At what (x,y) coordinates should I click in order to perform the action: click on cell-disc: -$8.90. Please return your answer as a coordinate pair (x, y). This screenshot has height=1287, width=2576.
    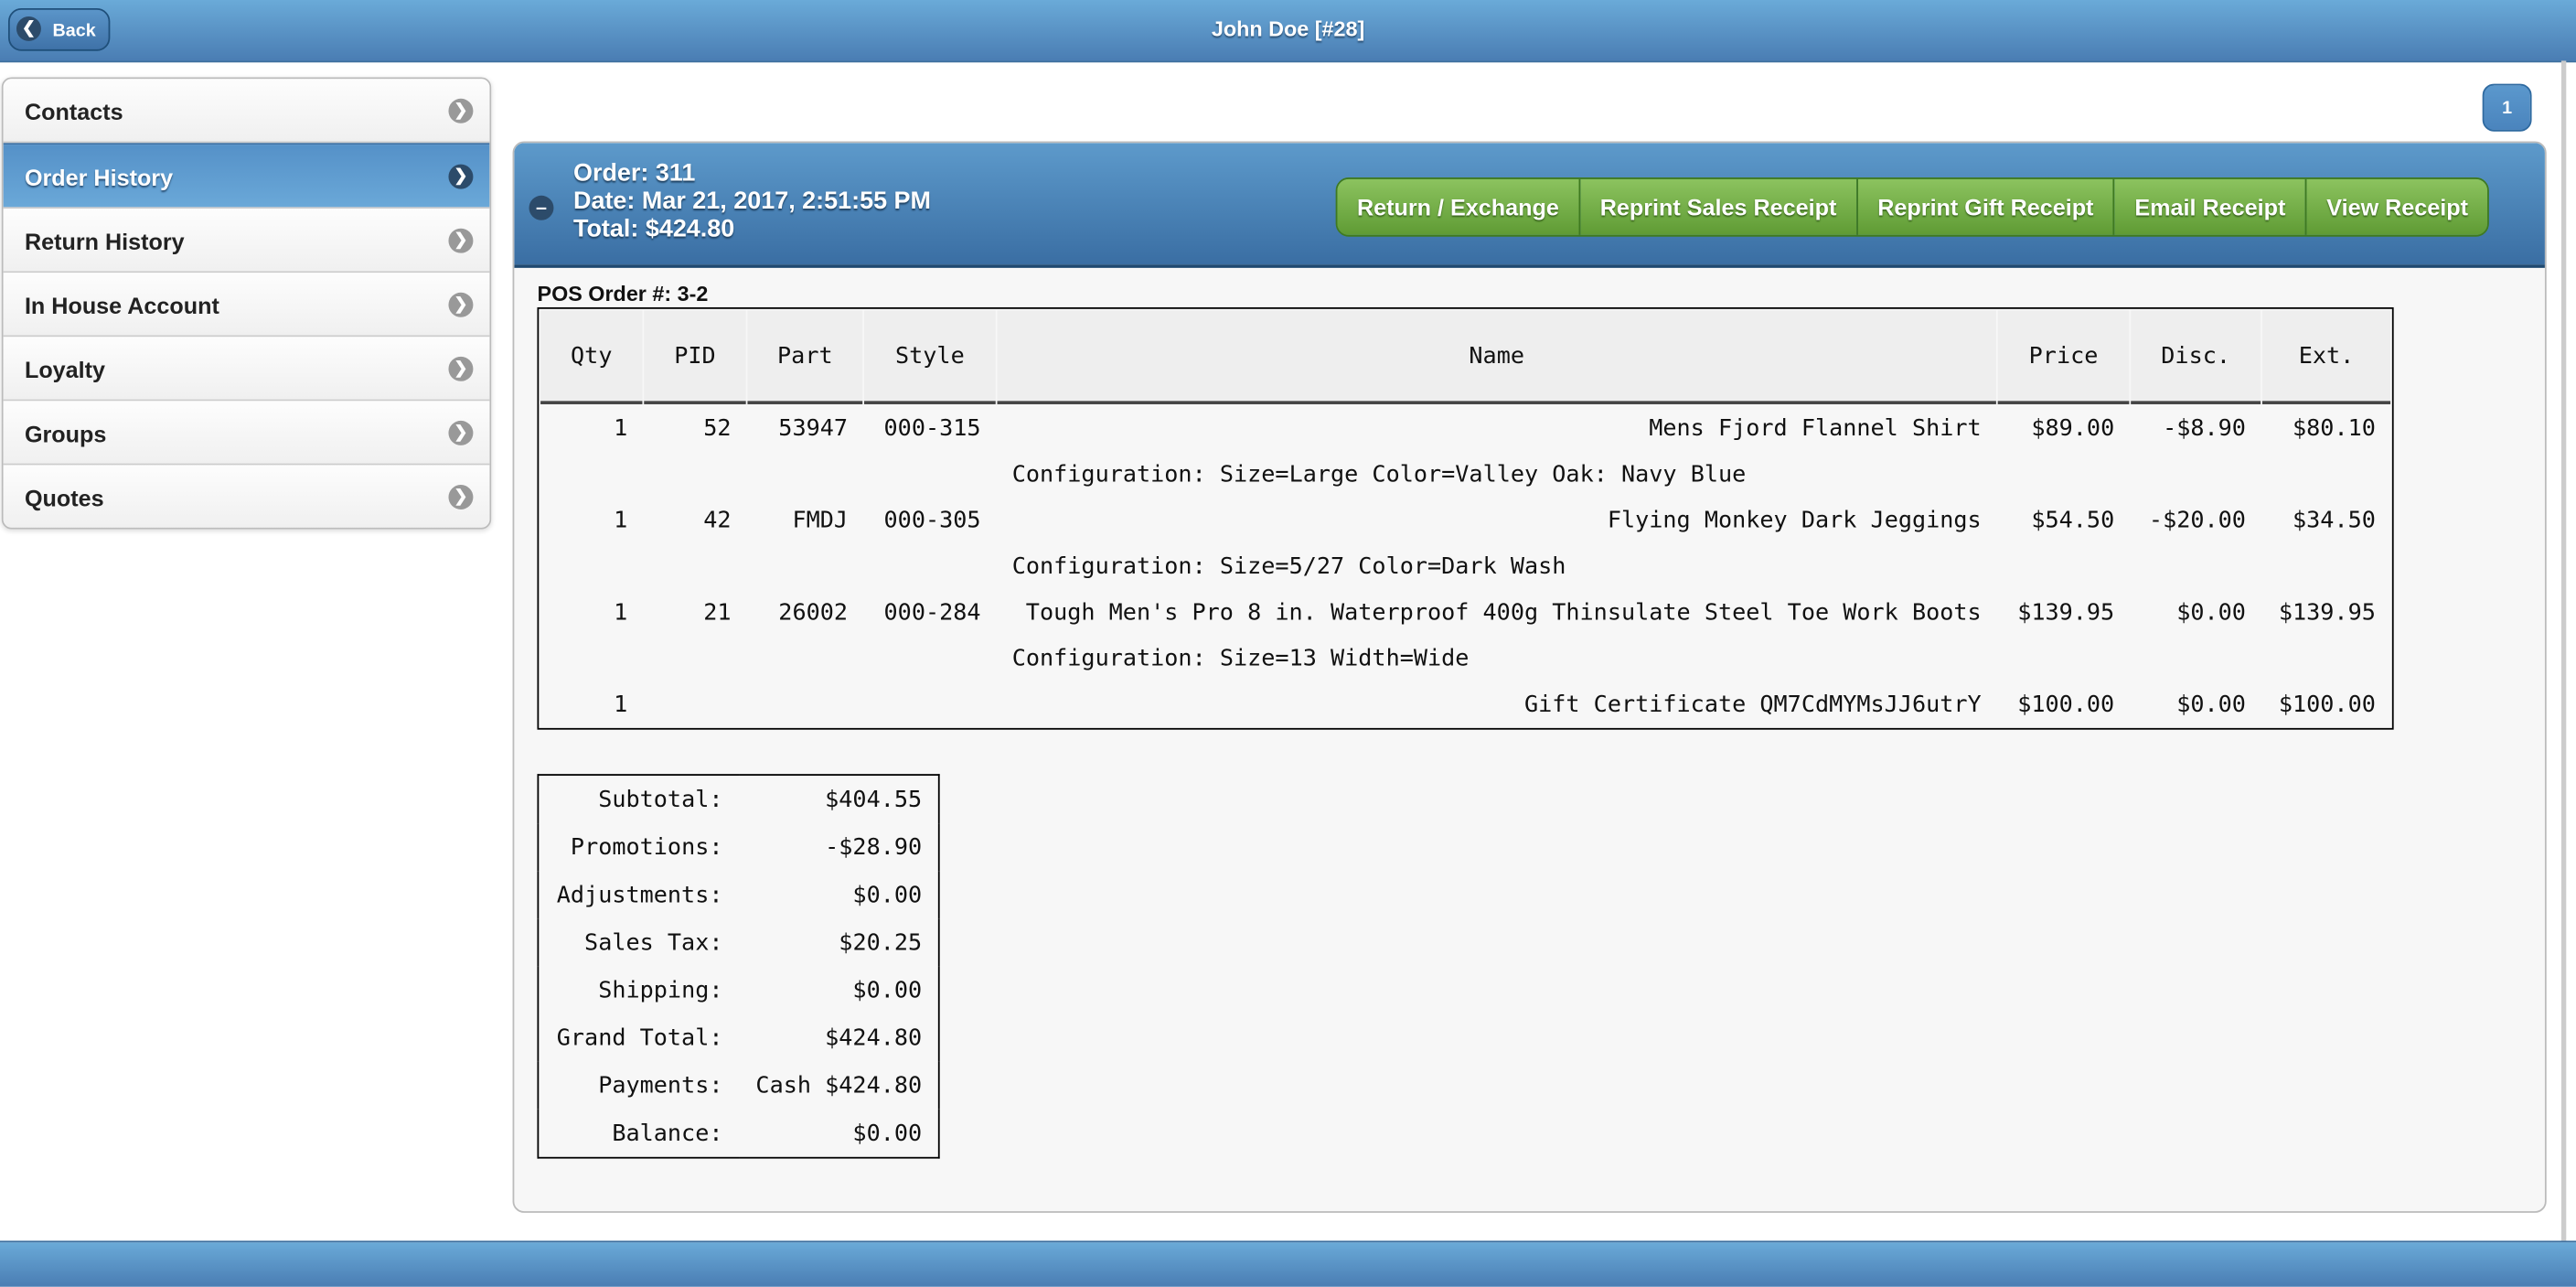
    Looking at the image, I should click on (2204, 428).